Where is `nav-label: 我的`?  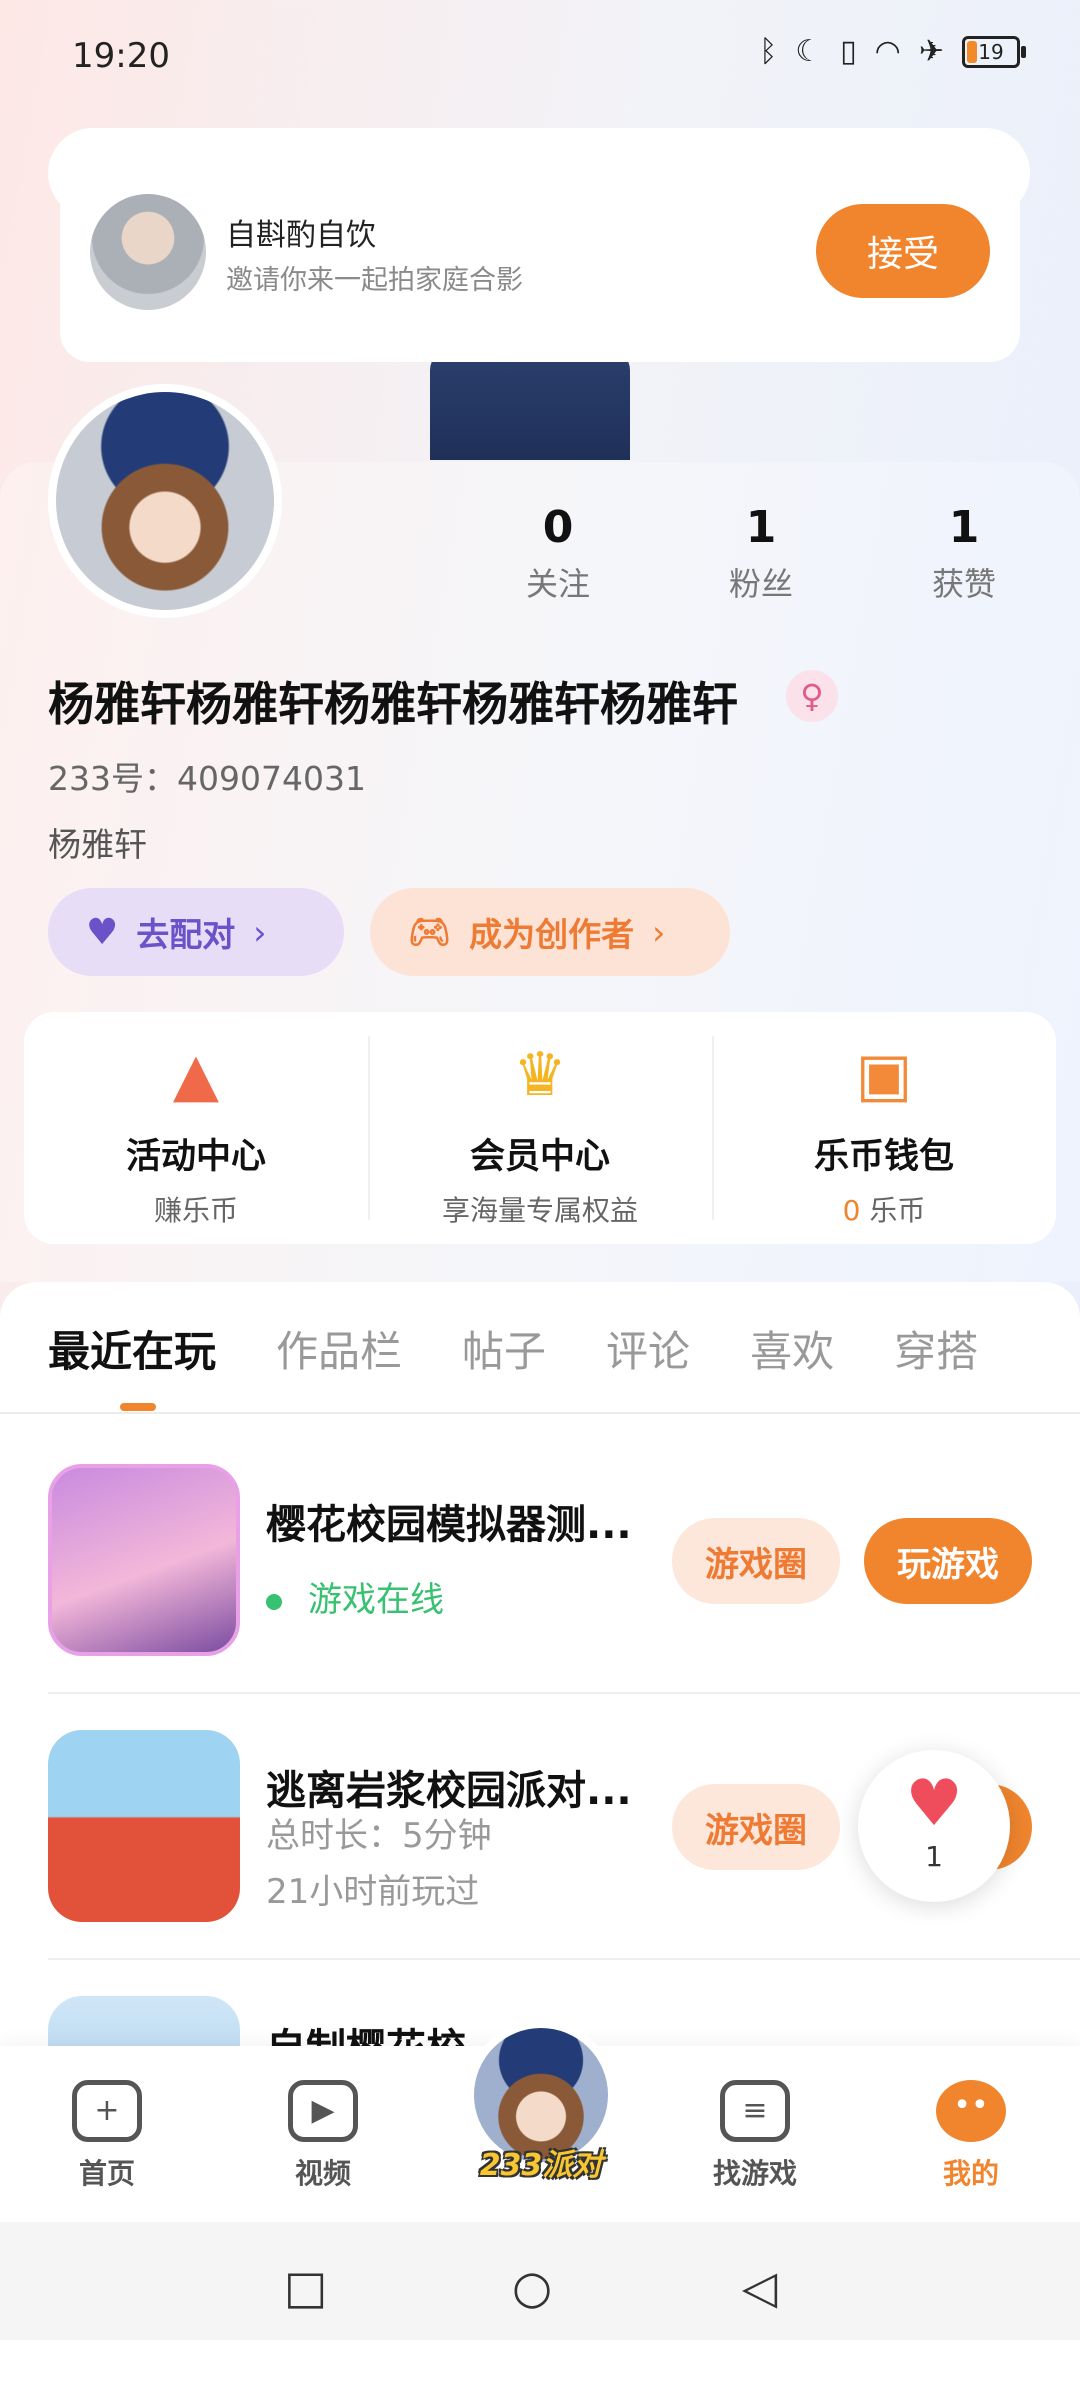 nav-label: 我的 is located at coordinates (970, 2173).